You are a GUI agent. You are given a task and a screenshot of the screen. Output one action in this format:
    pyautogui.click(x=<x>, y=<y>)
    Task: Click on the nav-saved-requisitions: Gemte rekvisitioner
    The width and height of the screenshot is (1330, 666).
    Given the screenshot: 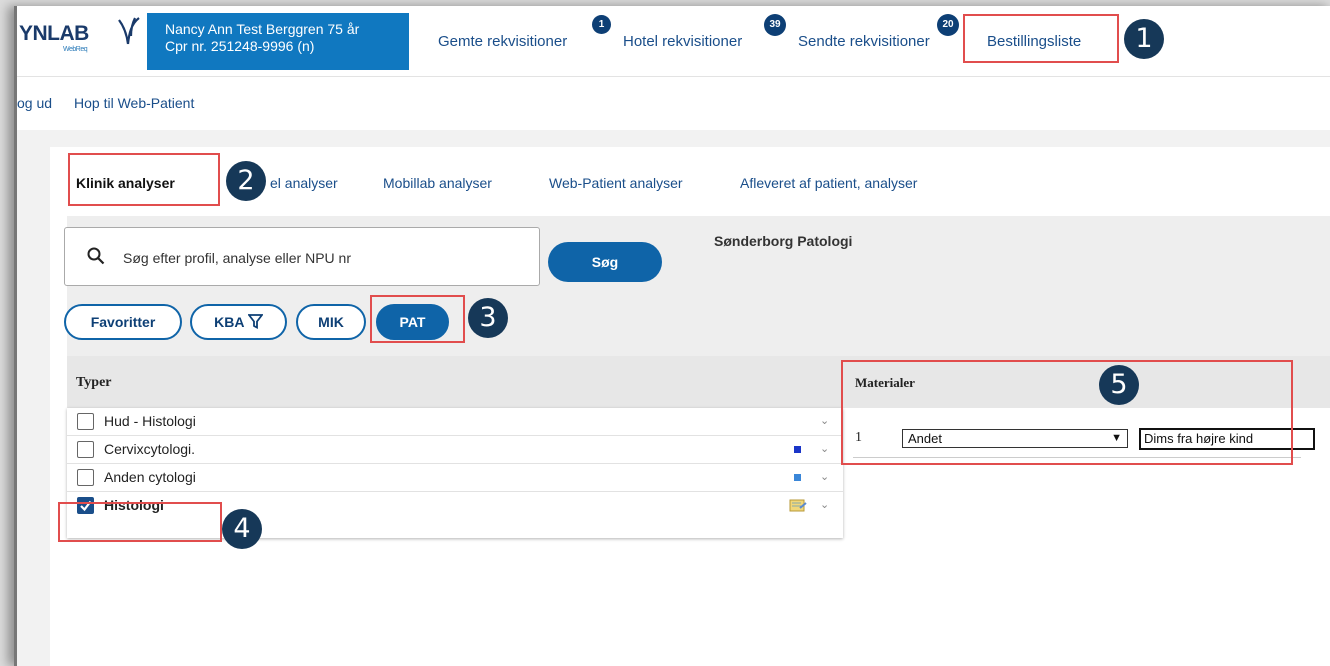 What is the action you would take?
    pyautogui.click(x=502, y=41)
    